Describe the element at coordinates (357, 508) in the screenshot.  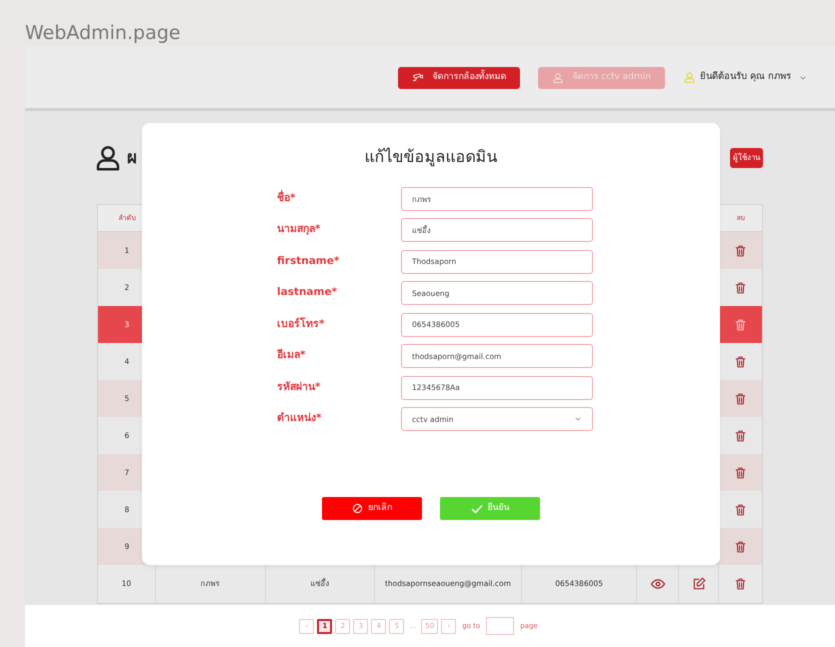
I see `ban-icon` at that location.